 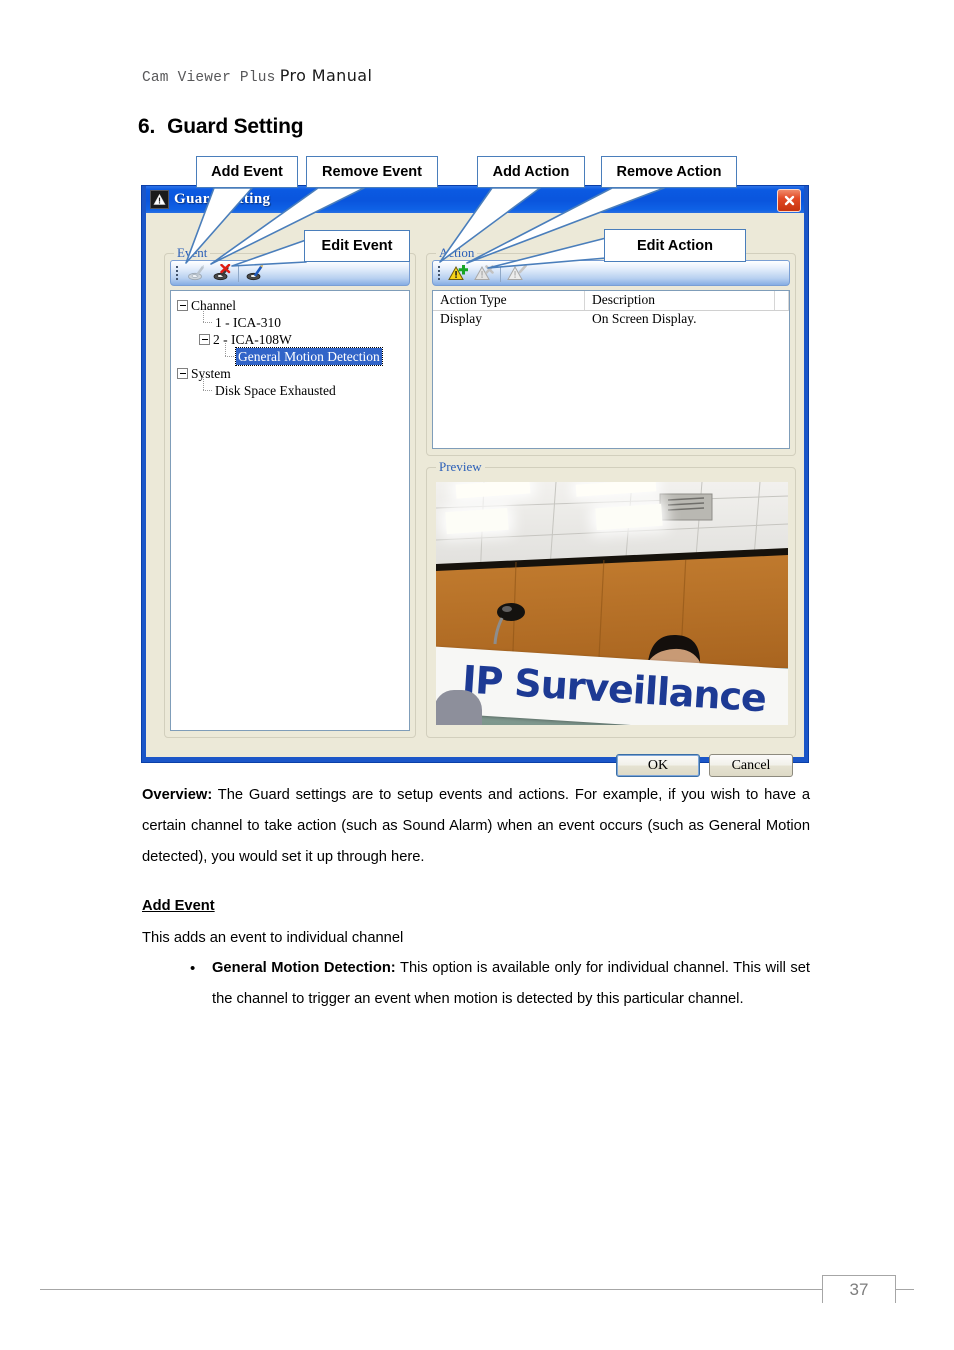 I want to click on event-toolbar, so click(x=290, y=273).